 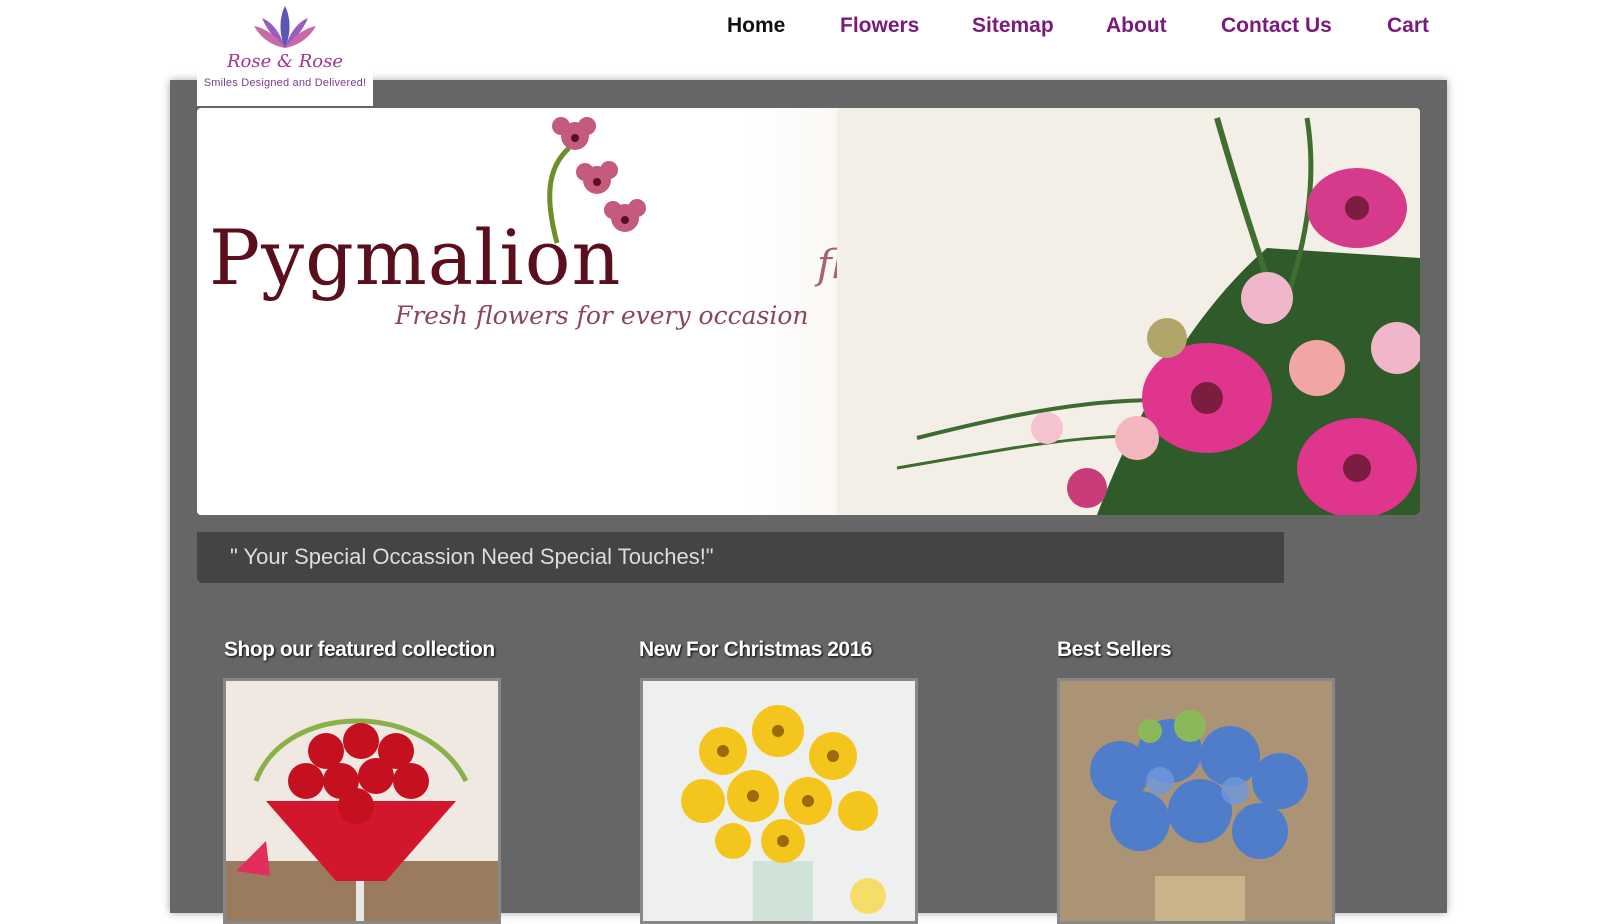 I want to click on blue-hydrangea-image, so click(x=1196, y=801).